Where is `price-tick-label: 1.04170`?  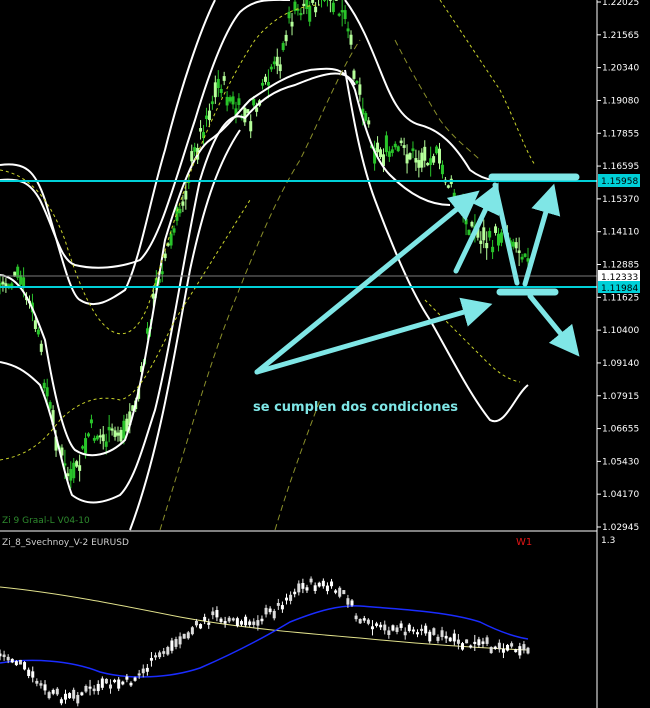
price-tick-label: 1.04170 is located at coordinates (620, 495).